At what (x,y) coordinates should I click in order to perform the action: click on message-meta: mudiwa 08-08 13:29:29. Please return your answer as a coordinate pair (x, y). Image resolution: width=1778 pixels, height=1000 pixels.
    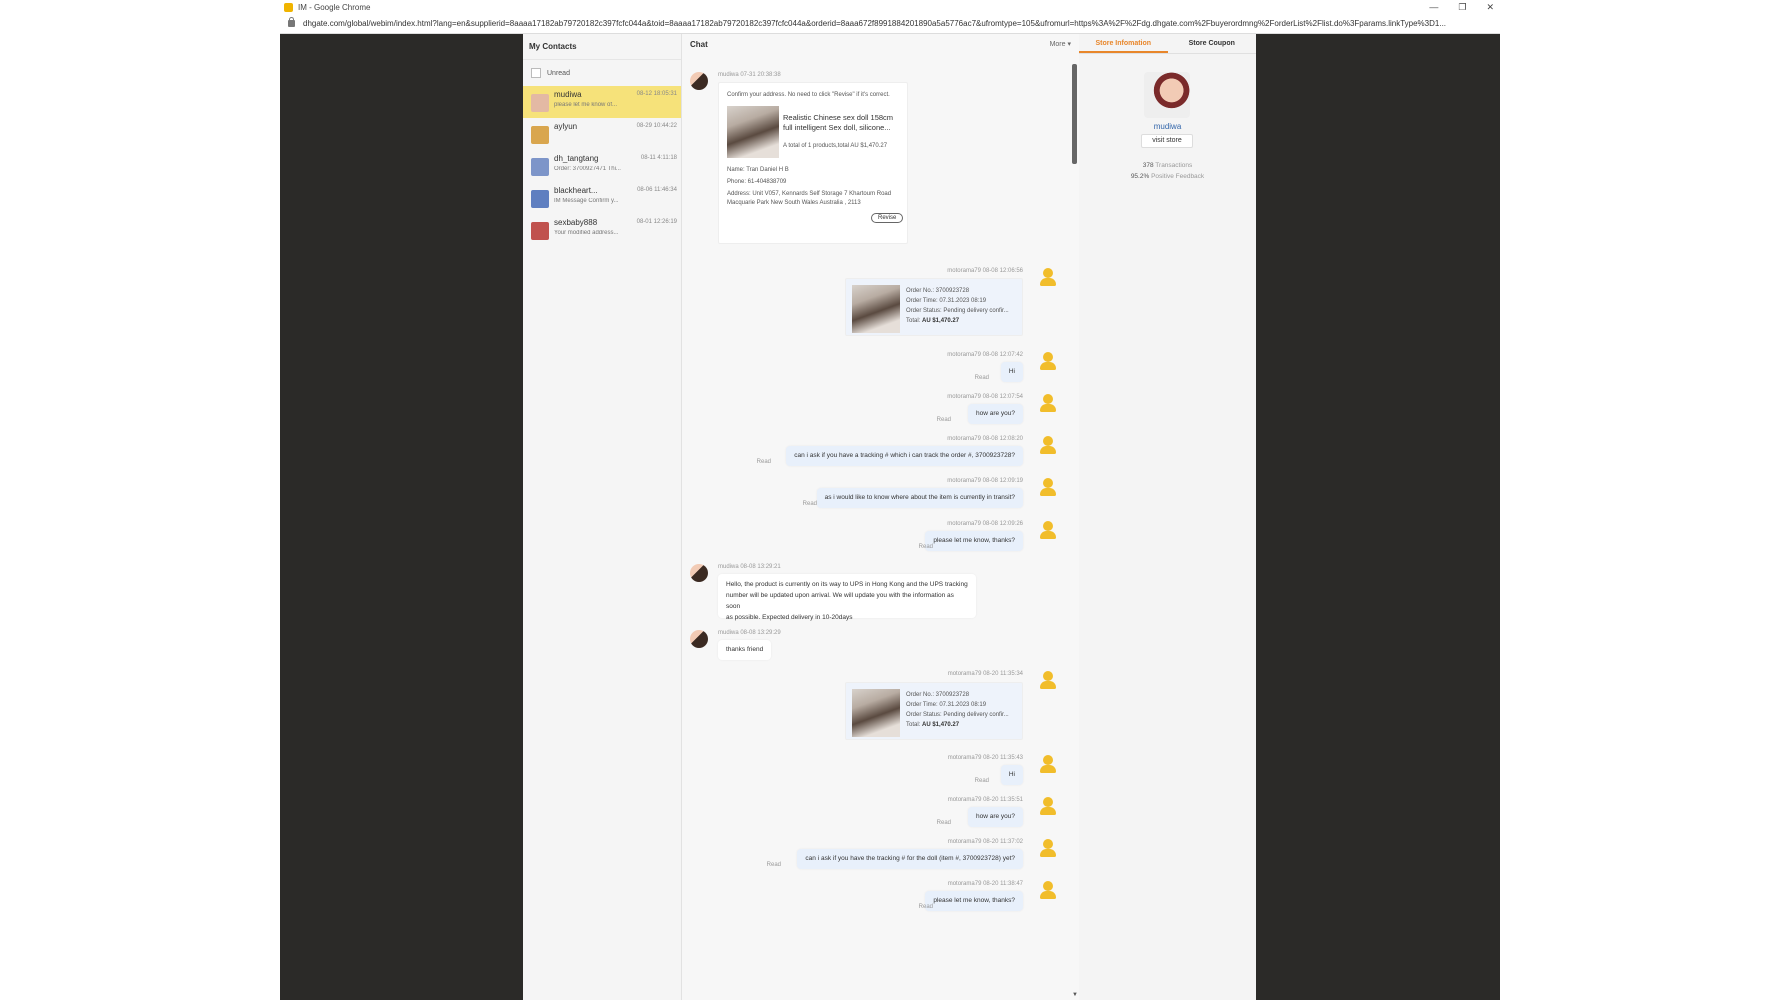
    Looking at the image, I should click on (749, 633).